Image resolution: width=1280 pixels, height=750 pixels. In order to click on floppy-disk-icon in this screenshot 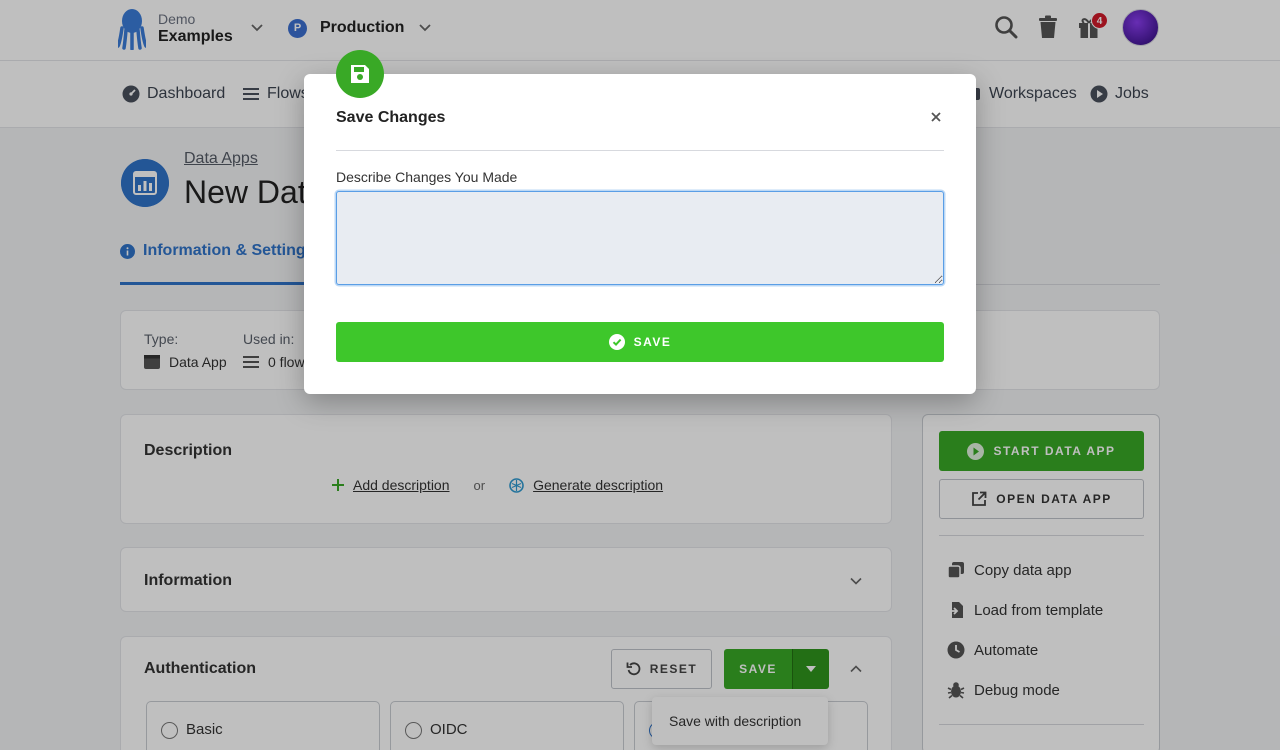, I will do `click(360, 74)`.